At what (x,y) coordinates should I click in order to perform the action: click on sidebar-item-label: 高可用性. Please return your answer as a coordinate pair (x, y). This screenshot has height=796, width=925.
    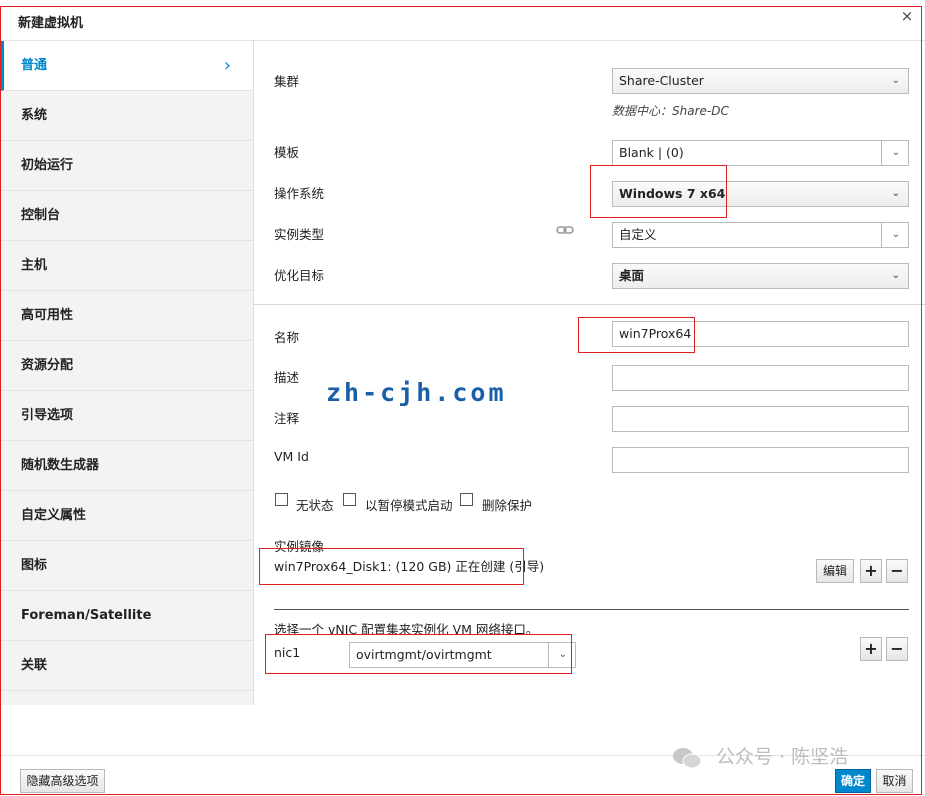
    Looking at the image, I should click on (47, 315).